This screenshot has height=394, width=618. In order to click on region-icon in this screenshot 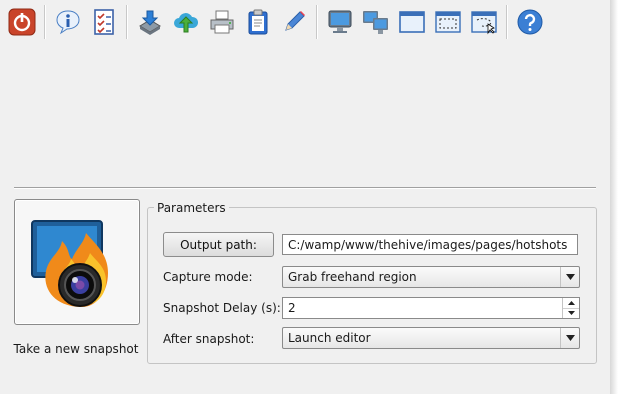, I will do `click(448, 22)`.